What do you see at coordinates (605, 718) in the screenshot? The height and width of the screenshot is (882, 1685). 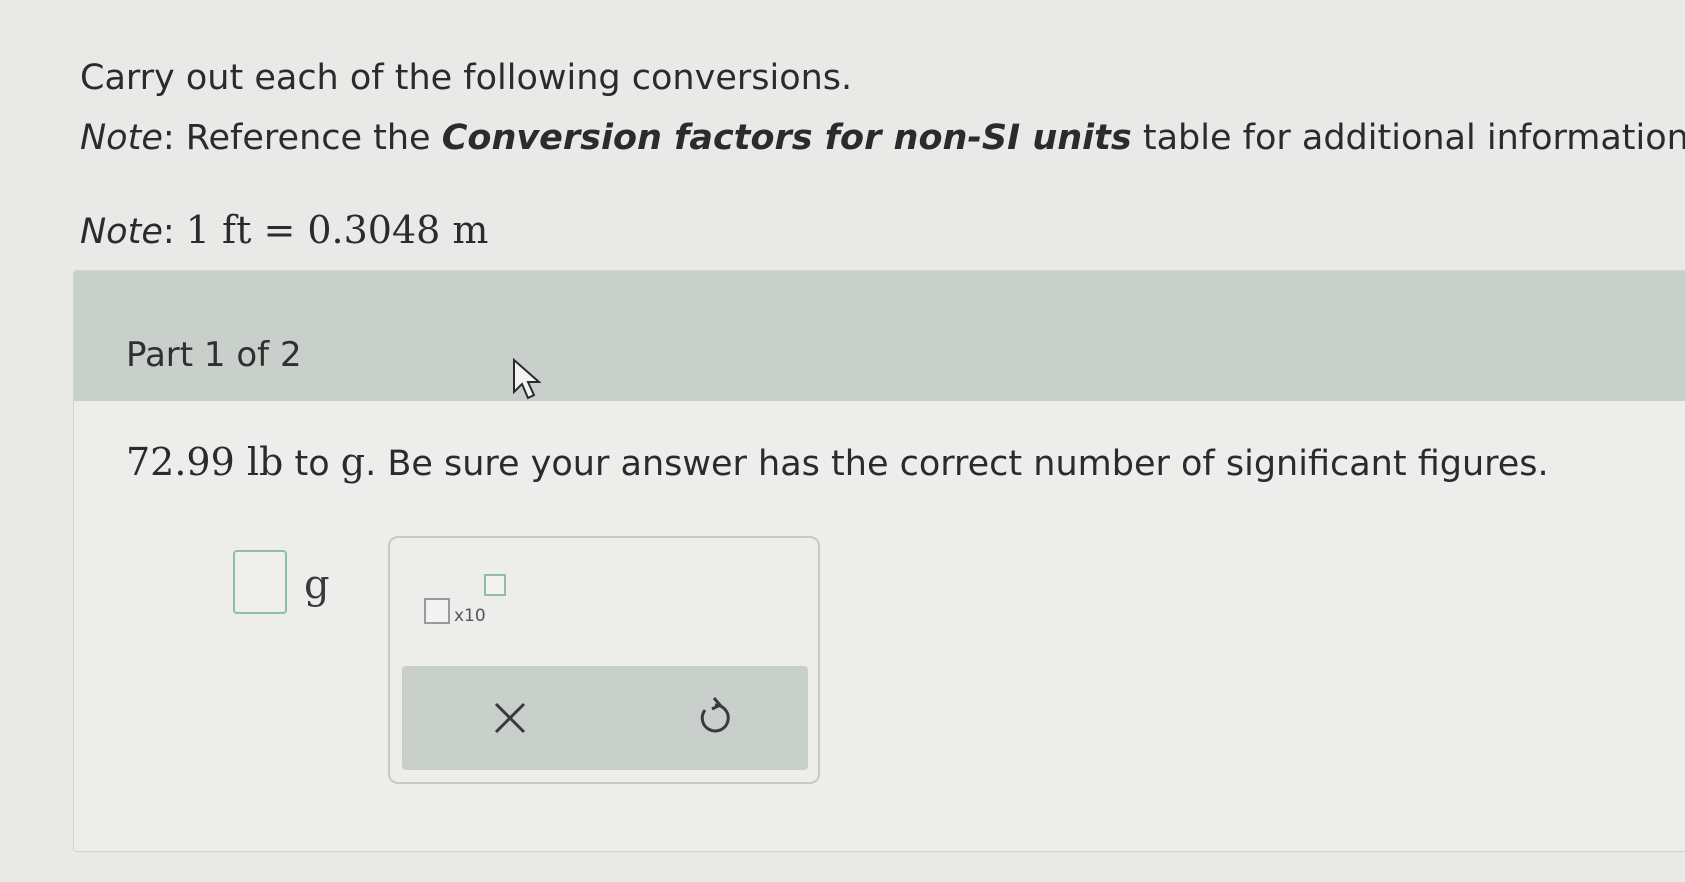 I see `palette-action-bar` at bounding box center [605, 718].